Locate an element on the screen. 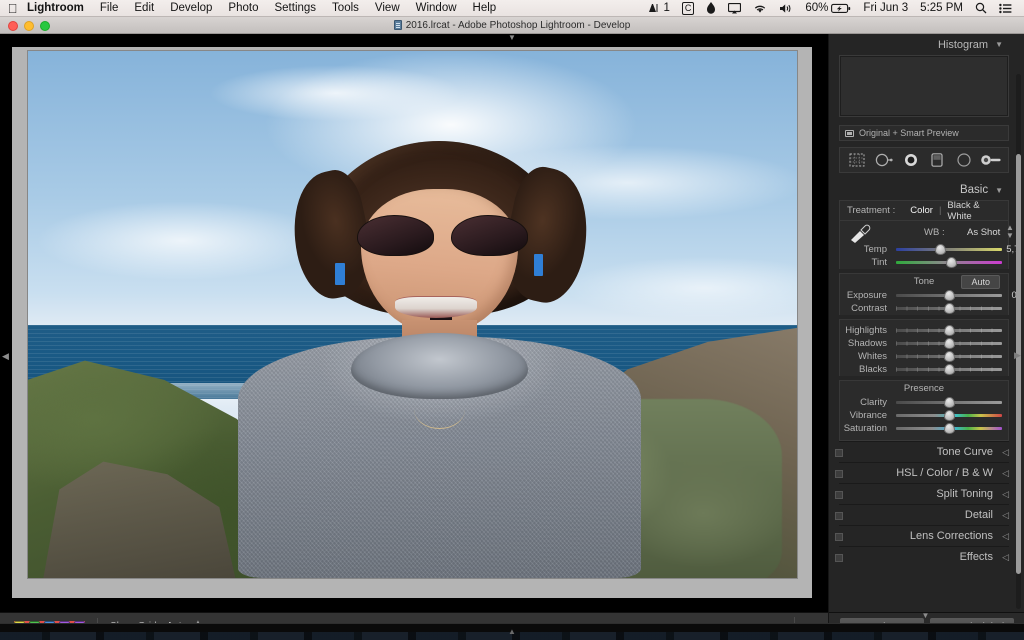 The image size is (1024, 640). vibrance-slider-knob is located at coordinates (949, 415).